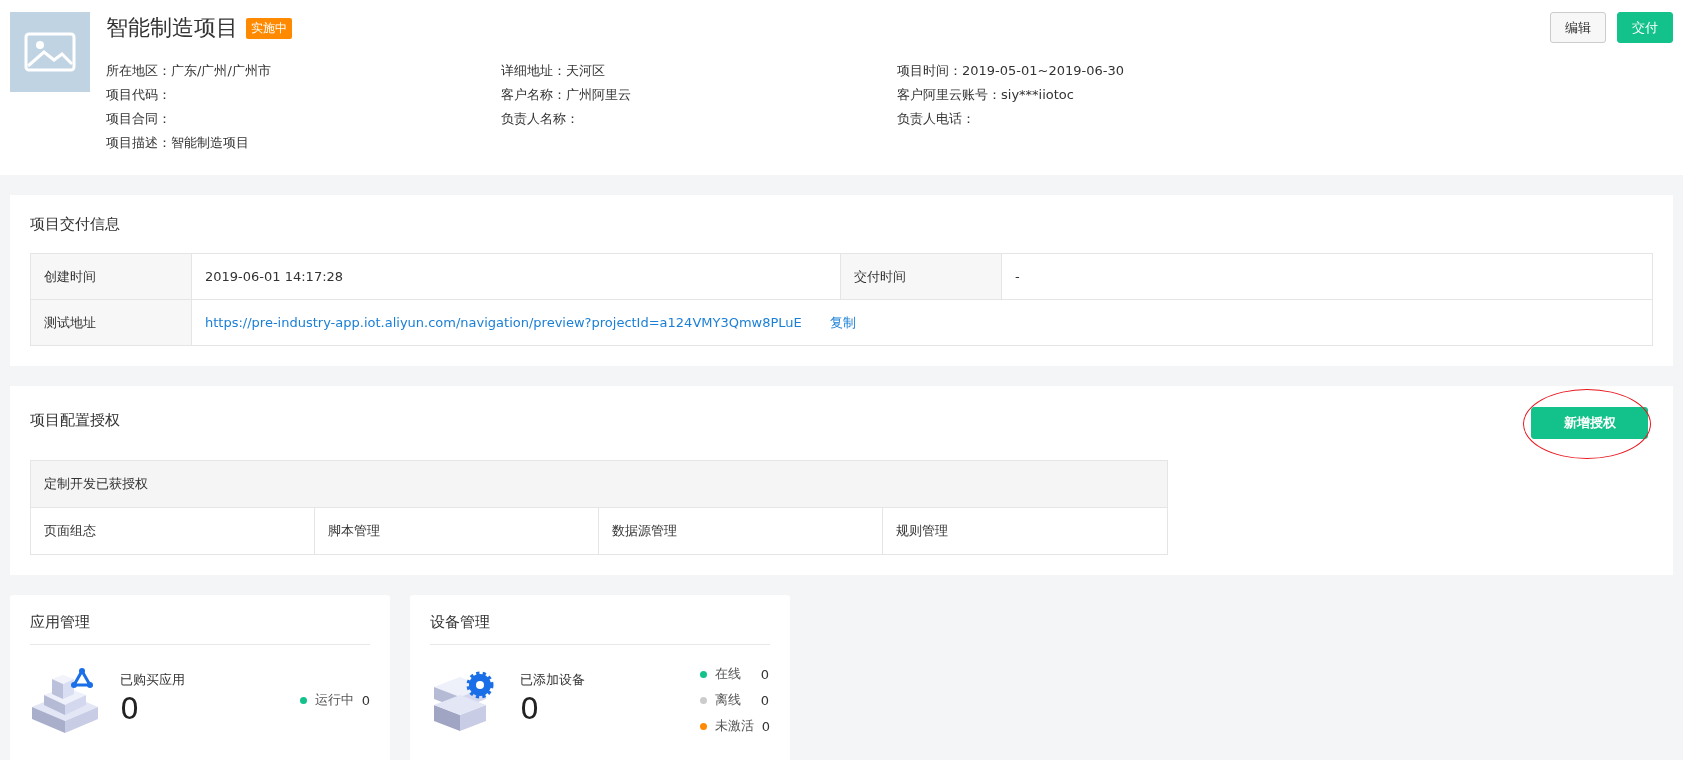 The image size is (1683, 760). I want to click on table-label-cell: 交付时间, so click(921, 277).